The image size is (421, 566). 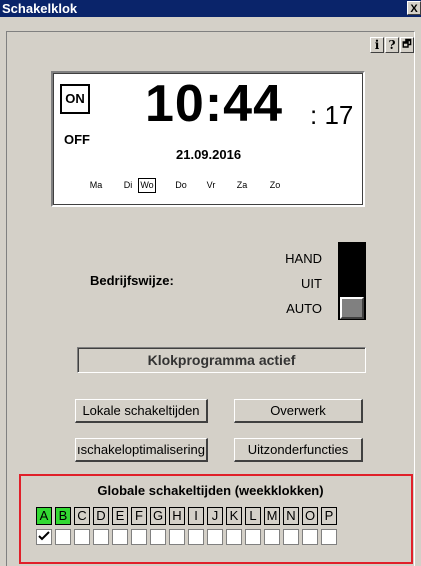 What do you see at coordinates (329, 537) in the screenshot?
I see `weekclock-checkbox-p` at bounding box center [329, 537].